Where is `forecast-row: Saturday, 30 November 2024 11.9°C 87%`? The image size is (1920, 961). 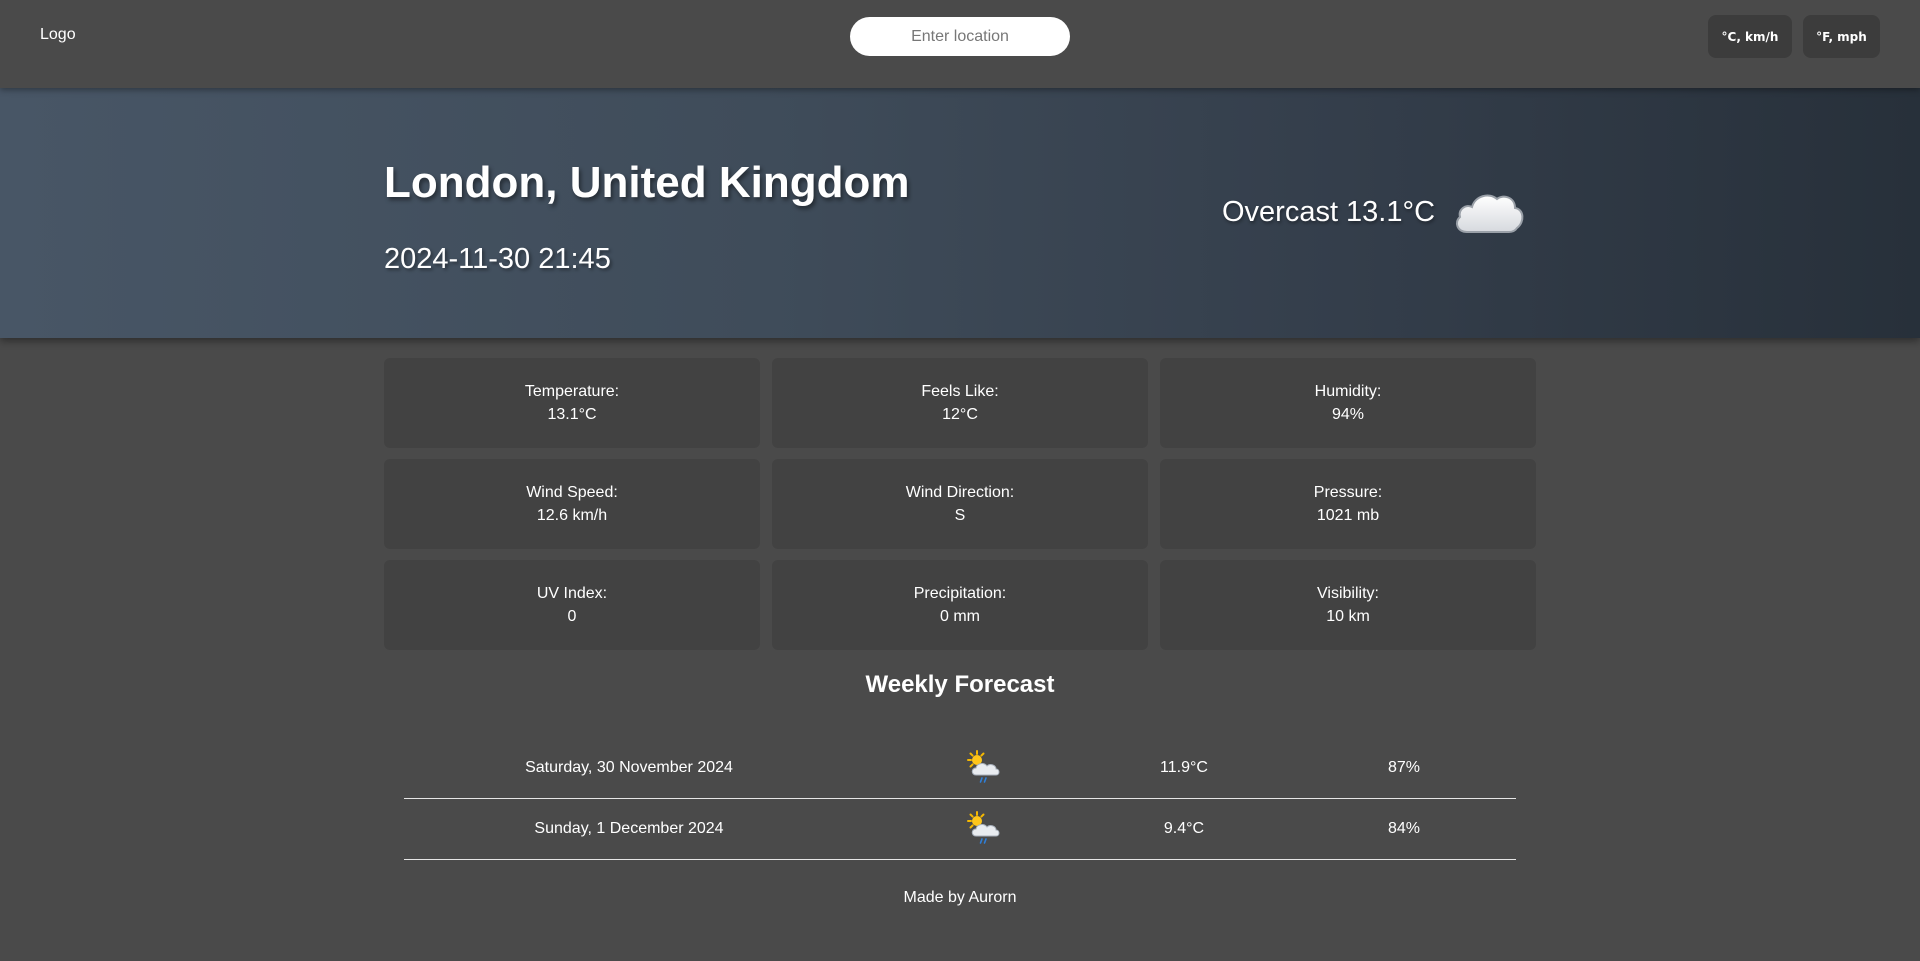 forecast-row: Saturday, 30 November 2024 11.9°C 87% is located at coordinates (960, 768).